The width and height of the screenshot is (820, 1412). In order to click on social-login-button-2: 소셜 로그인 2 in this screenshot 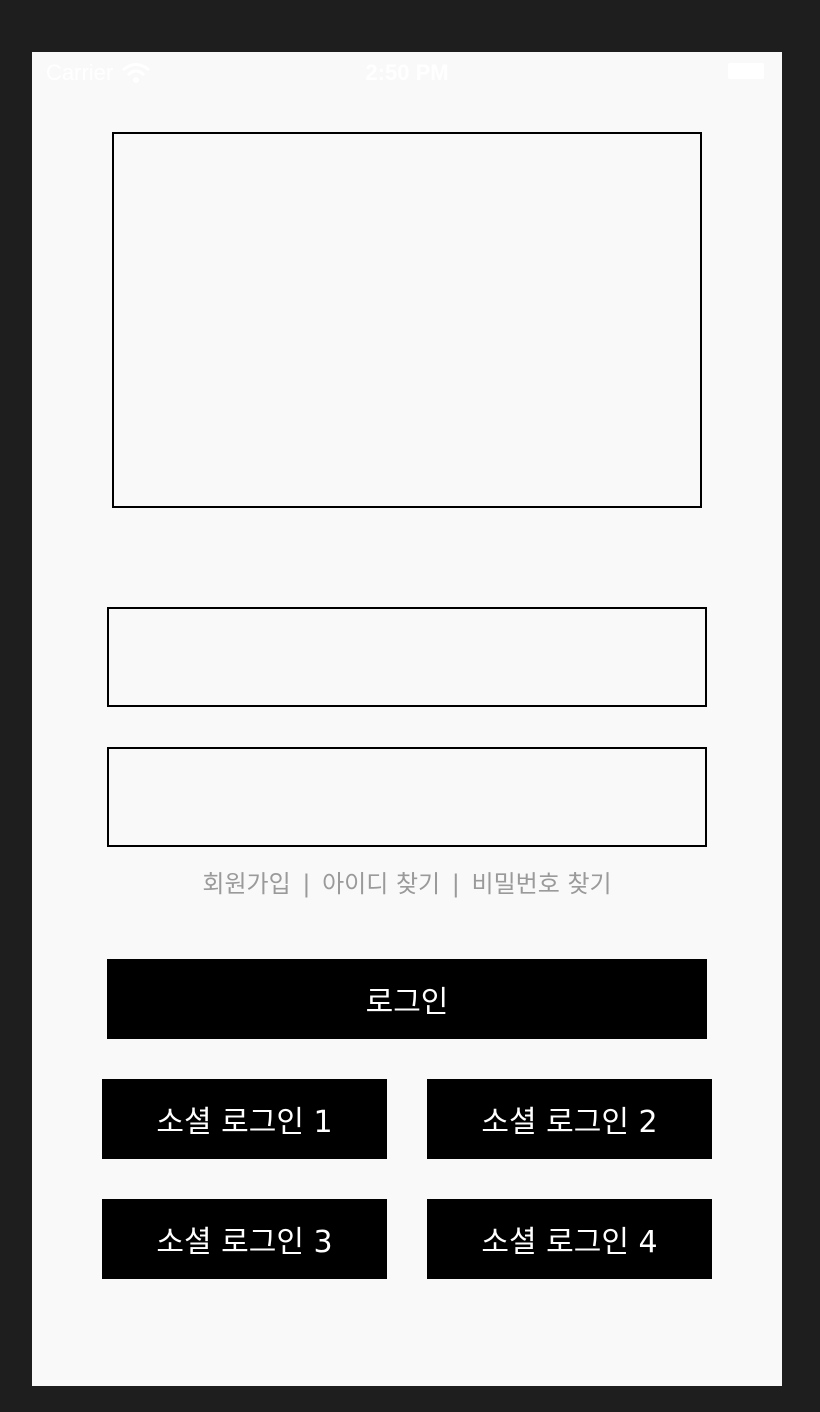, I will do `click(569, 1119)`.